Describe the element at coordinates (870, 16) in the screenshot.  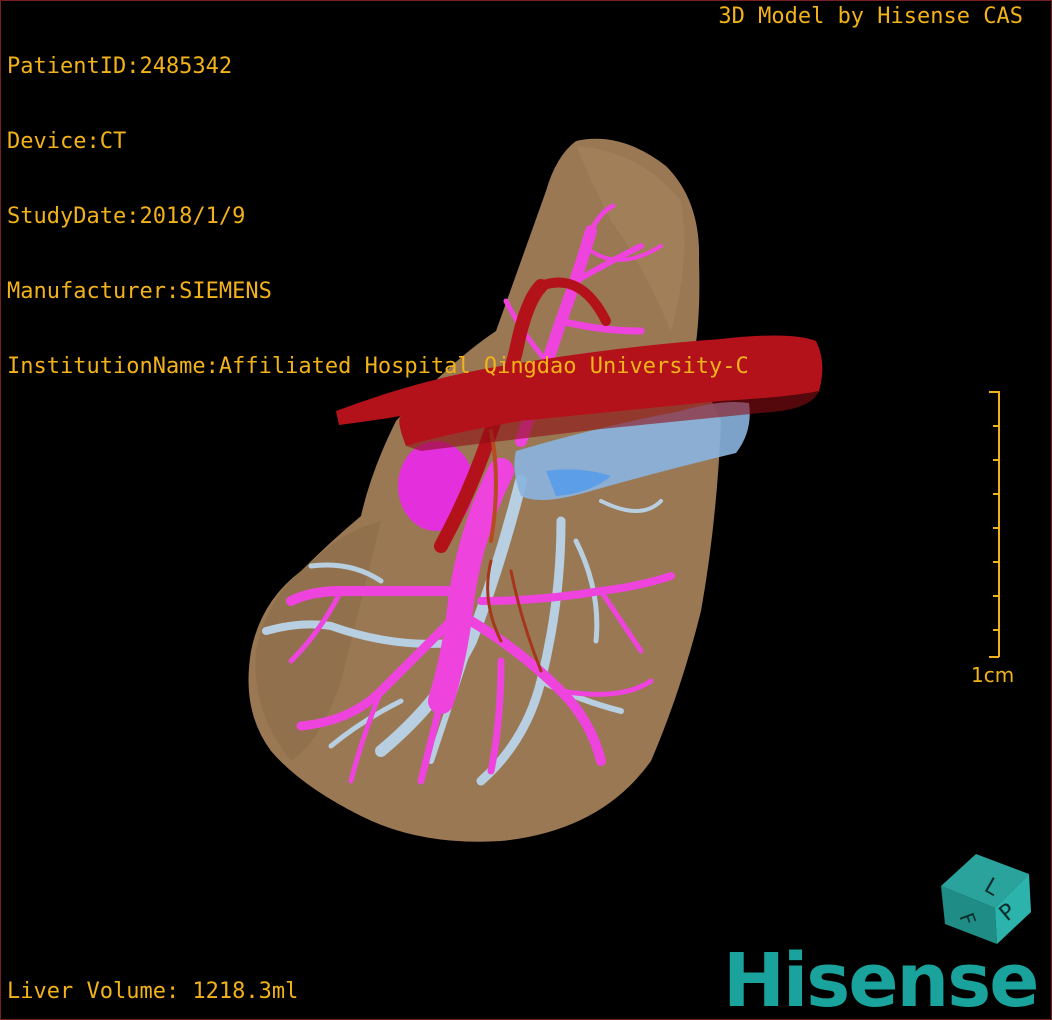
I see `model-credit: 3D Model by Hisense CAS` at that location.